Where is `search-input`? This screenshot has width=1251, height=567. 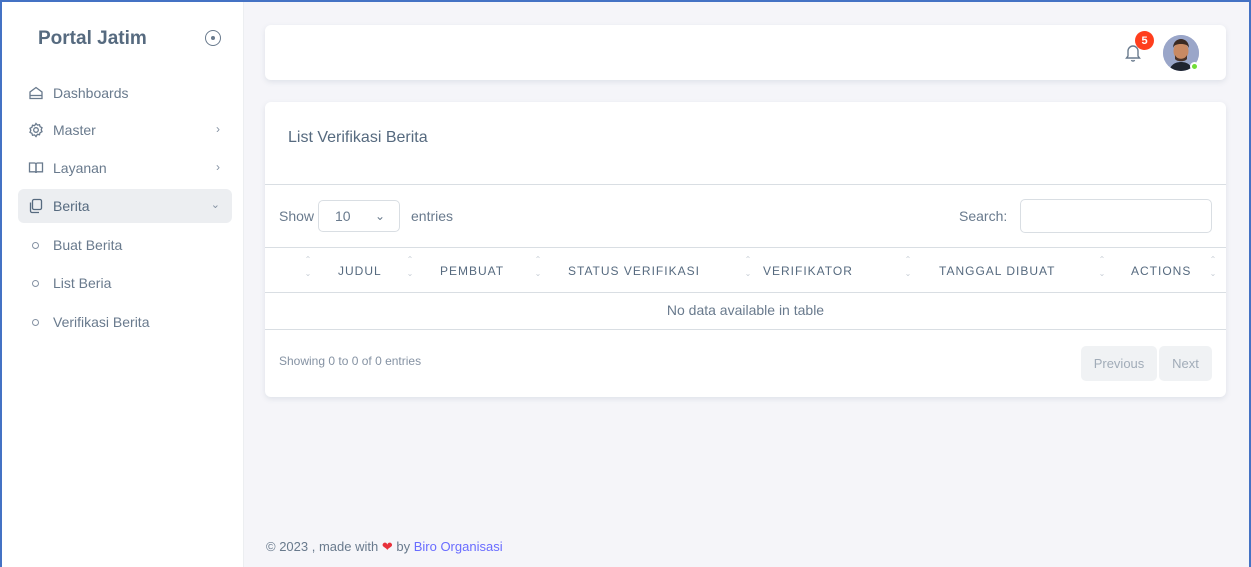 search-input is located at coordinates (1116, 216).